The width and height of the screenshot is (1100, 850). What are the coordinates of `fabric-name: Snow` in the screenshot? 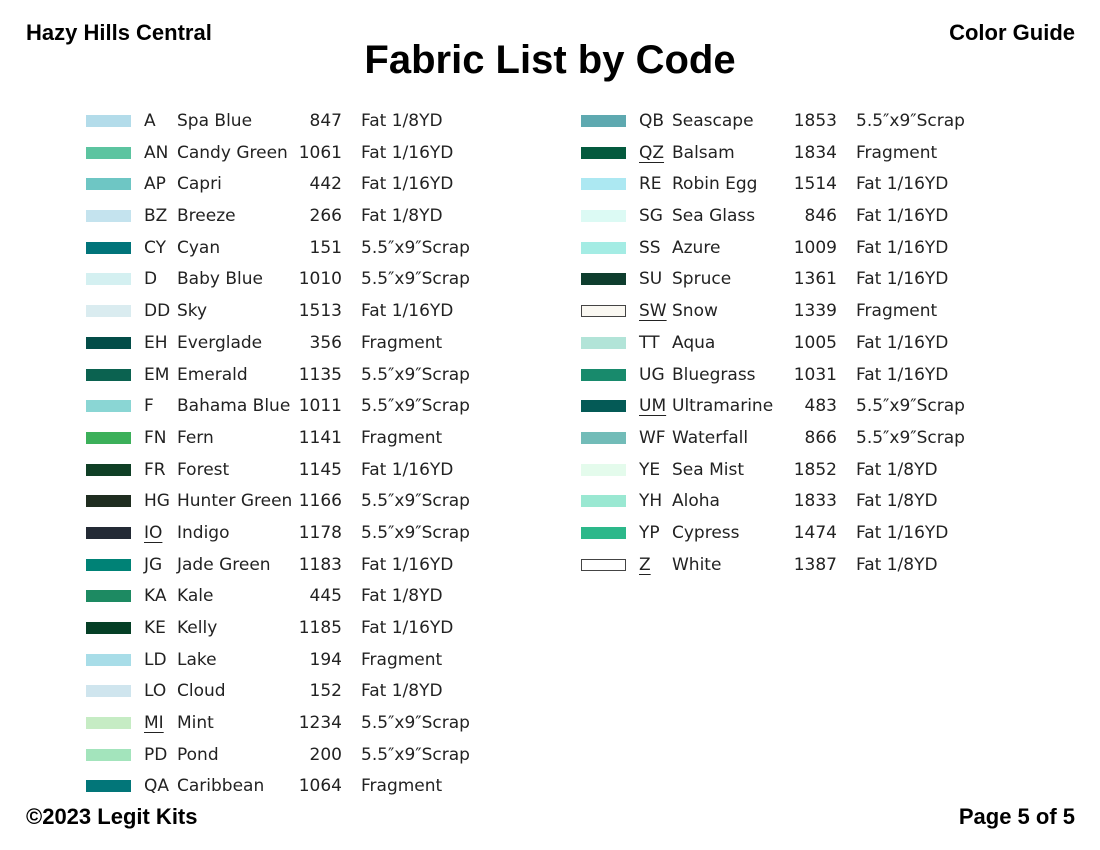 It's located at (695, 311).